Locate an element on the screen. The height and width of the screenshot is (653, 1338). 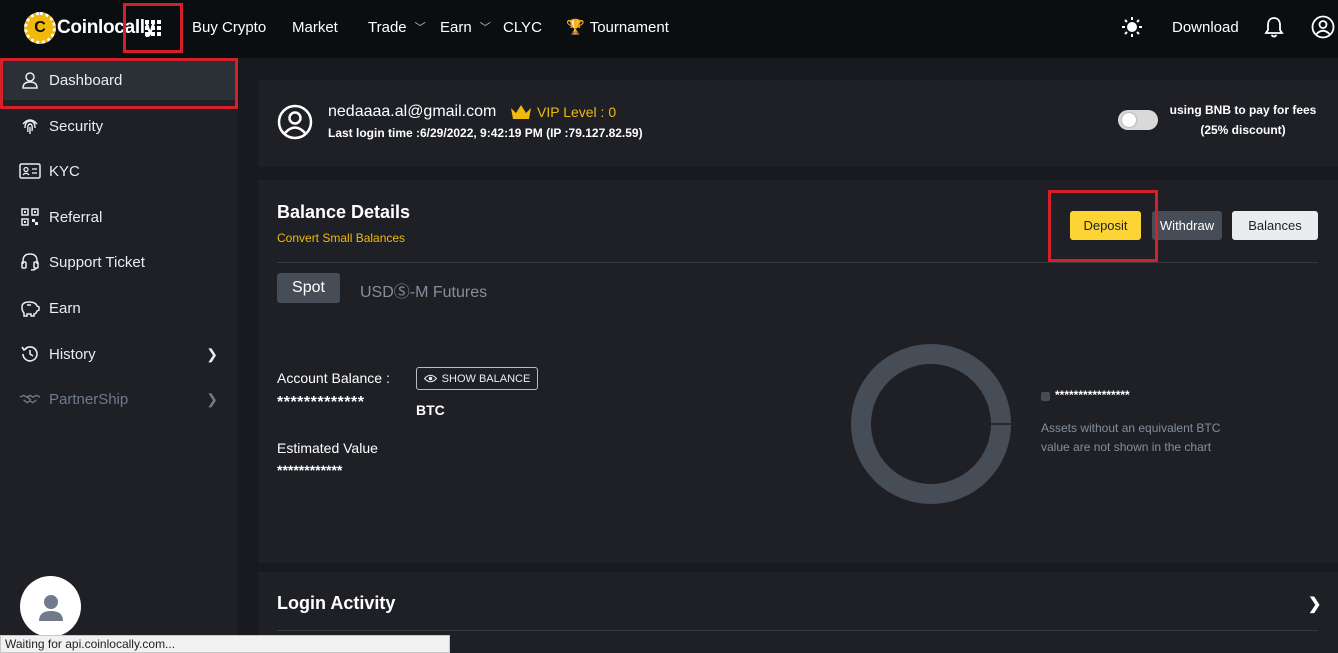
account-balance-label: Account Balance : is located at coordinates (333, 378).